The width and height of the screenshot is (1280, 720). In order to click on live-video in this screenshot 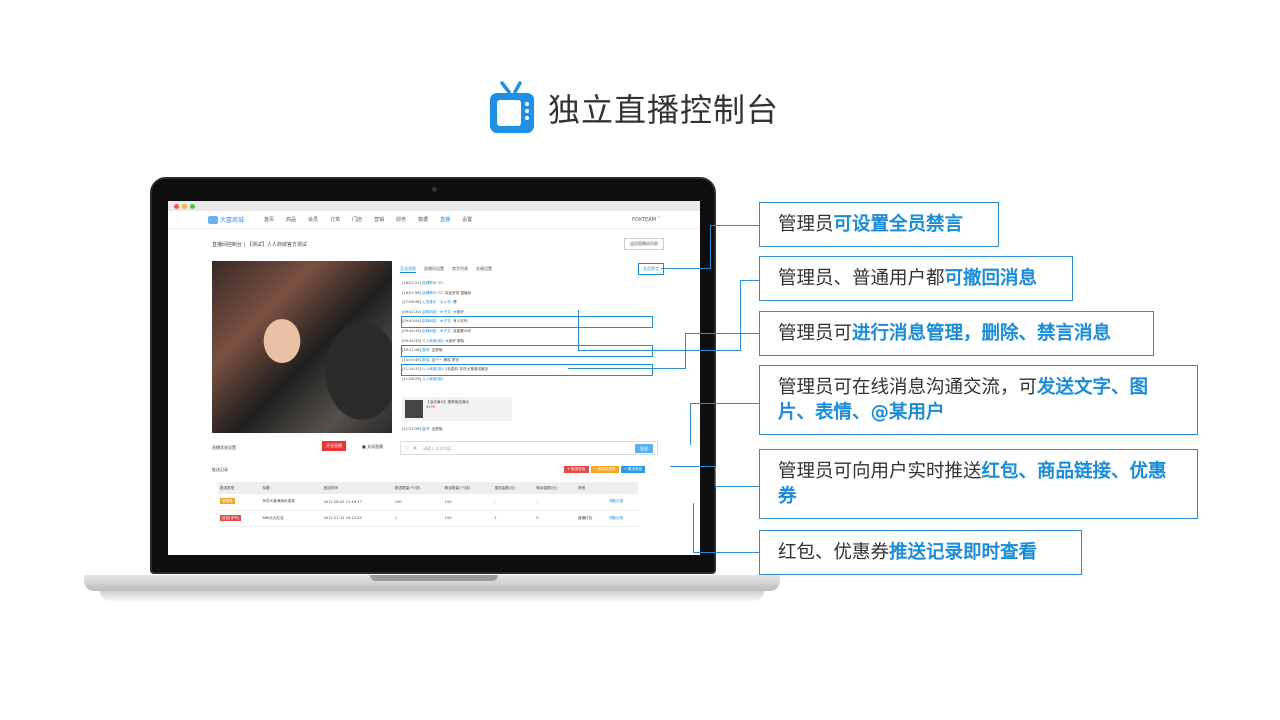, I will do `click(302, 347)`.